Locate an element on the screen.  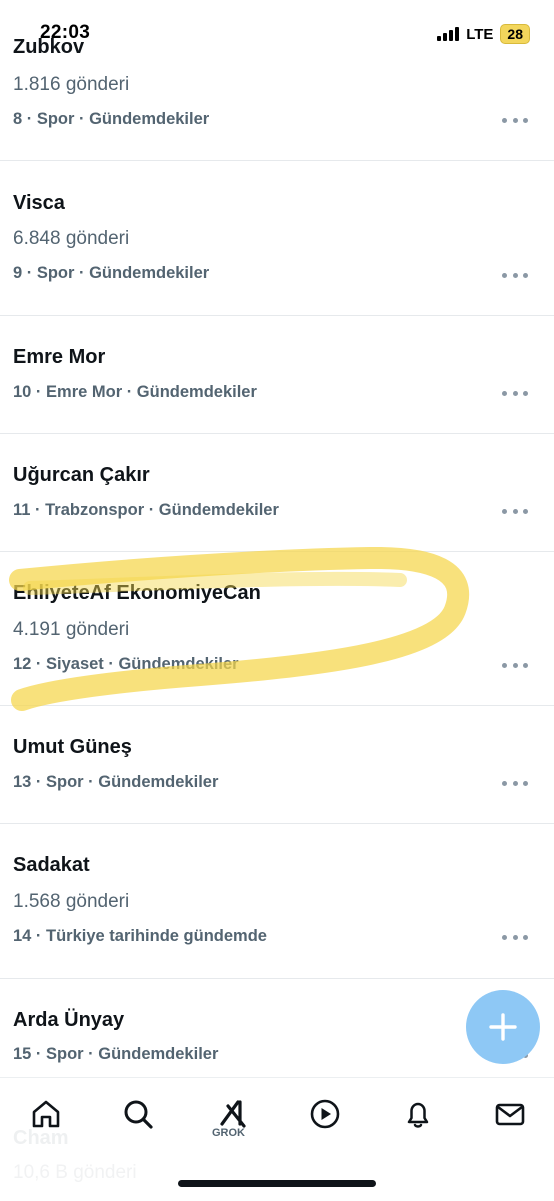
trend-title: Sadakat is located at coordinates (51, 865).